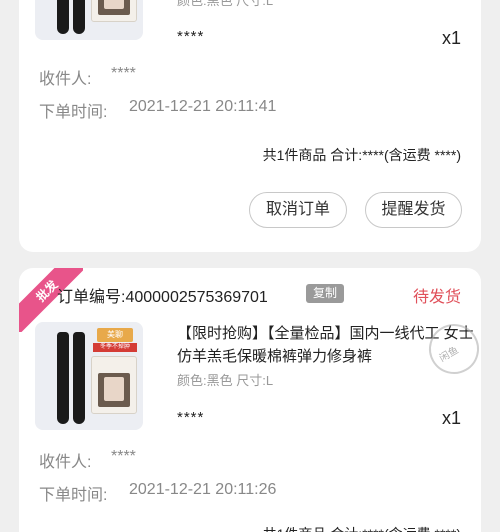 The image size is (500, 532). I want to click on thumbnail-brand-tag: 美聊, so click(115, 335).